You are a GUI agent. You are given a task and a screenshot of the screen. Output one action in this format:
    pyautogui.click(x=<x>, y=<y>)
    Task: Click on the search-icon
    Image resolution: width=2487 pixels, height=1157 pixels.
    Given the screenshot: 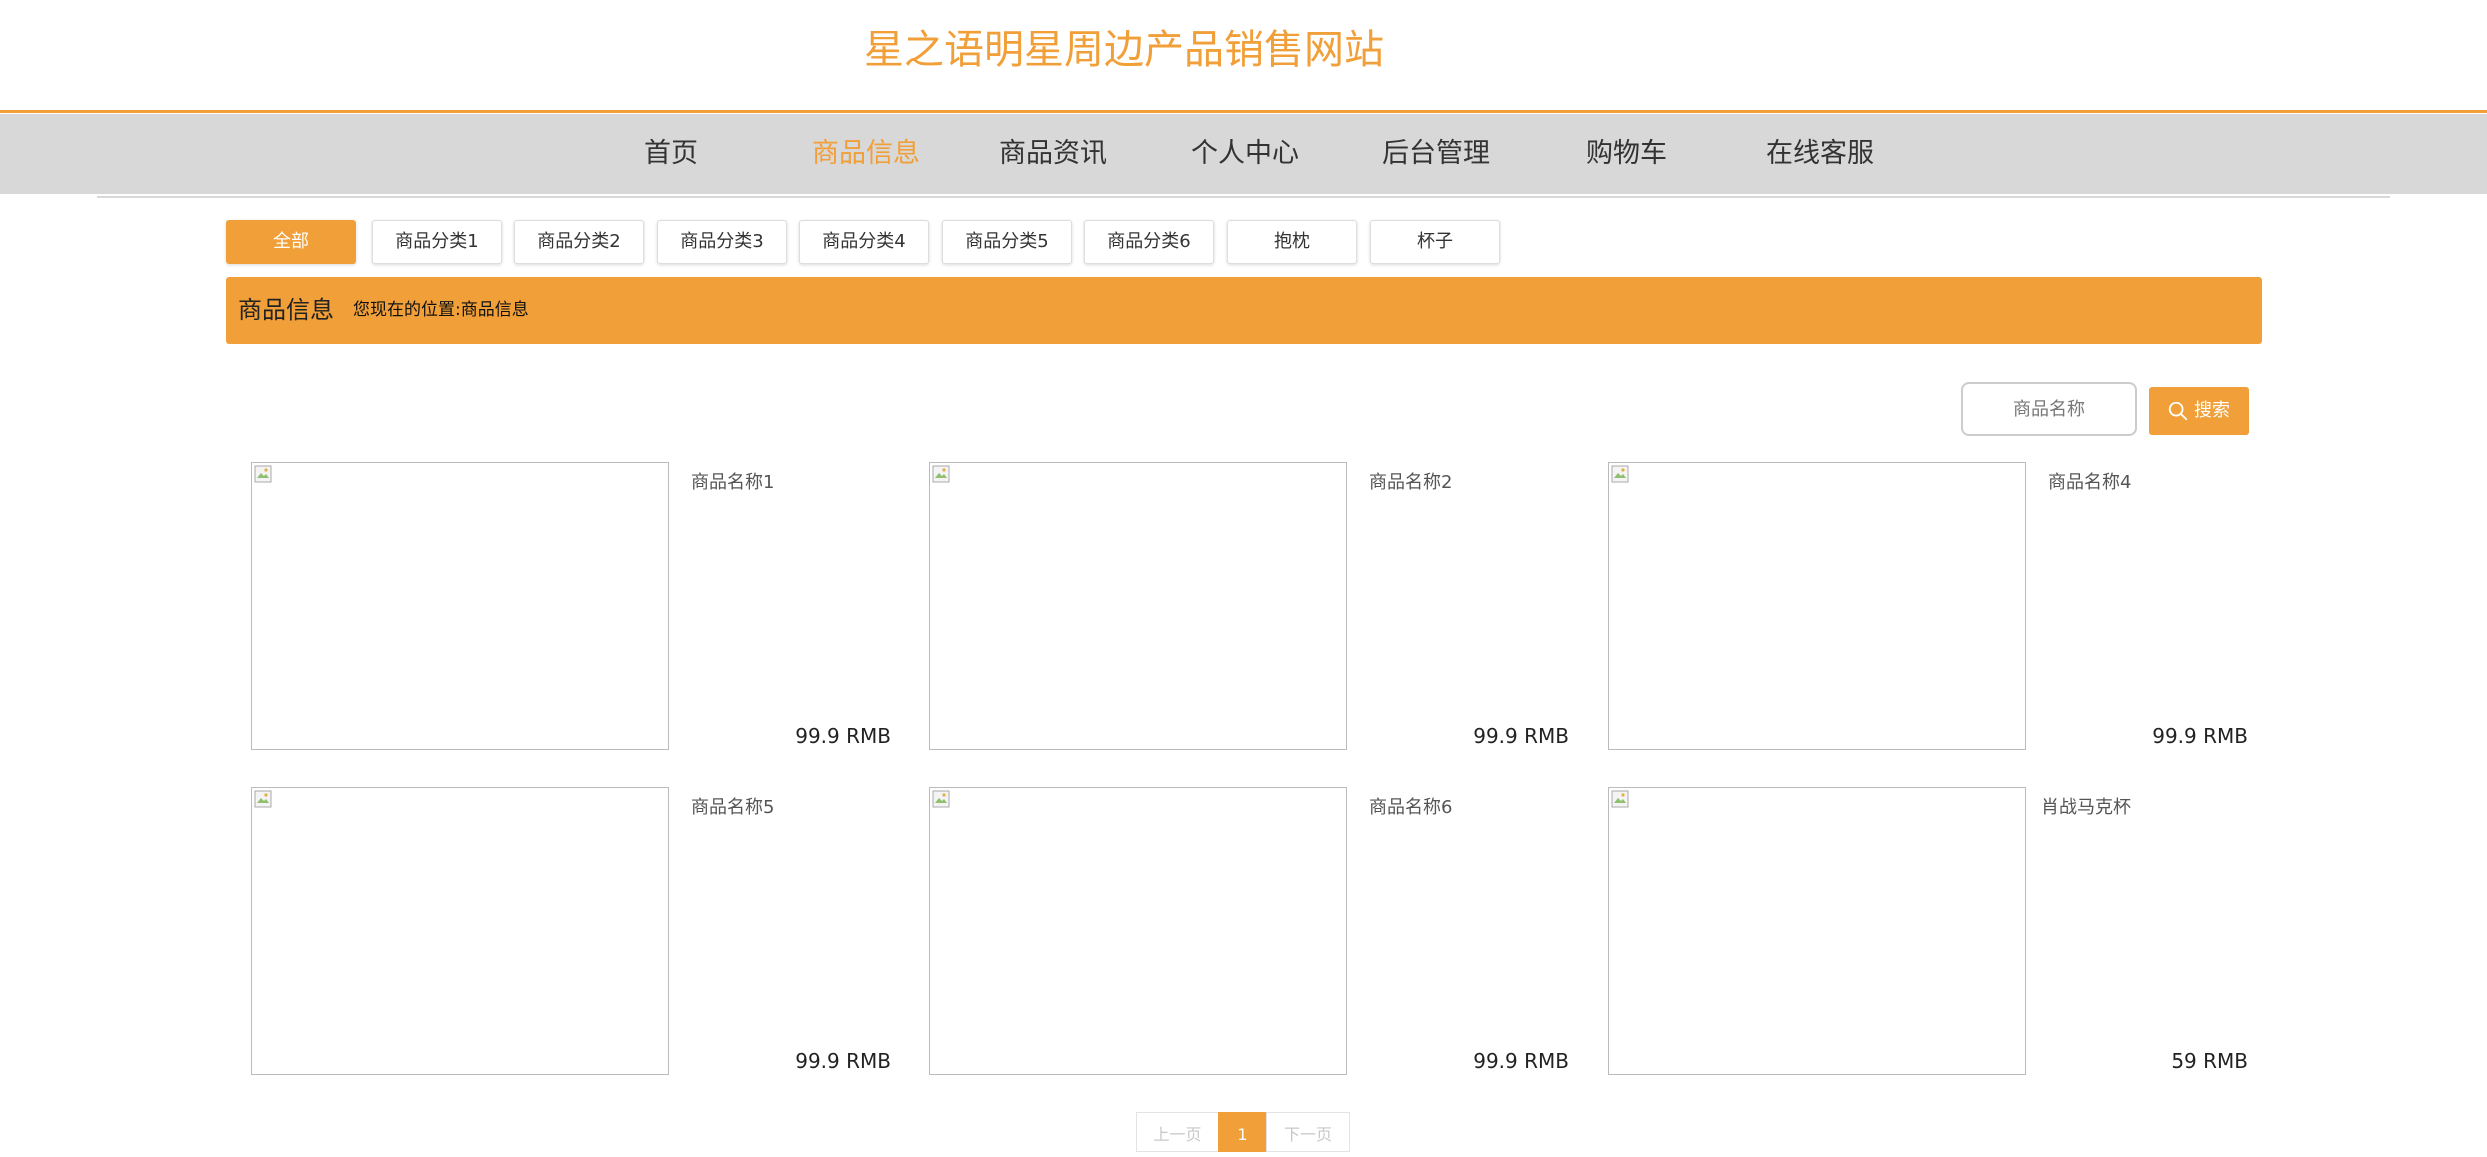 What is the action you would take?
    pyautogui.click(x=2178, y=411)
    